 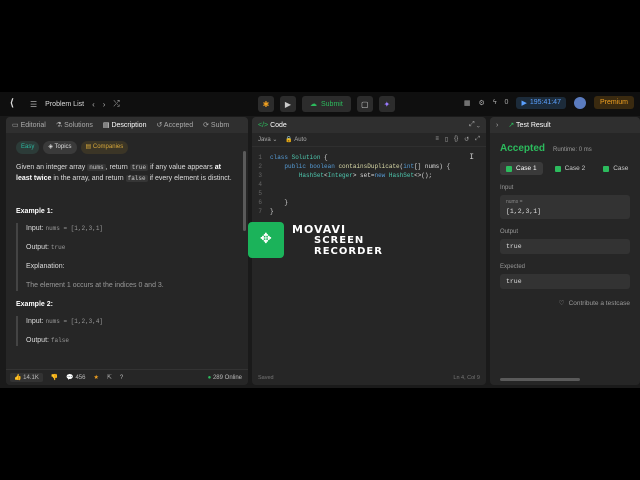 What do you see at coordinates (33, 104) in the screenshot?
I see `list-icon: ☰` at bounding box center [33, 104].